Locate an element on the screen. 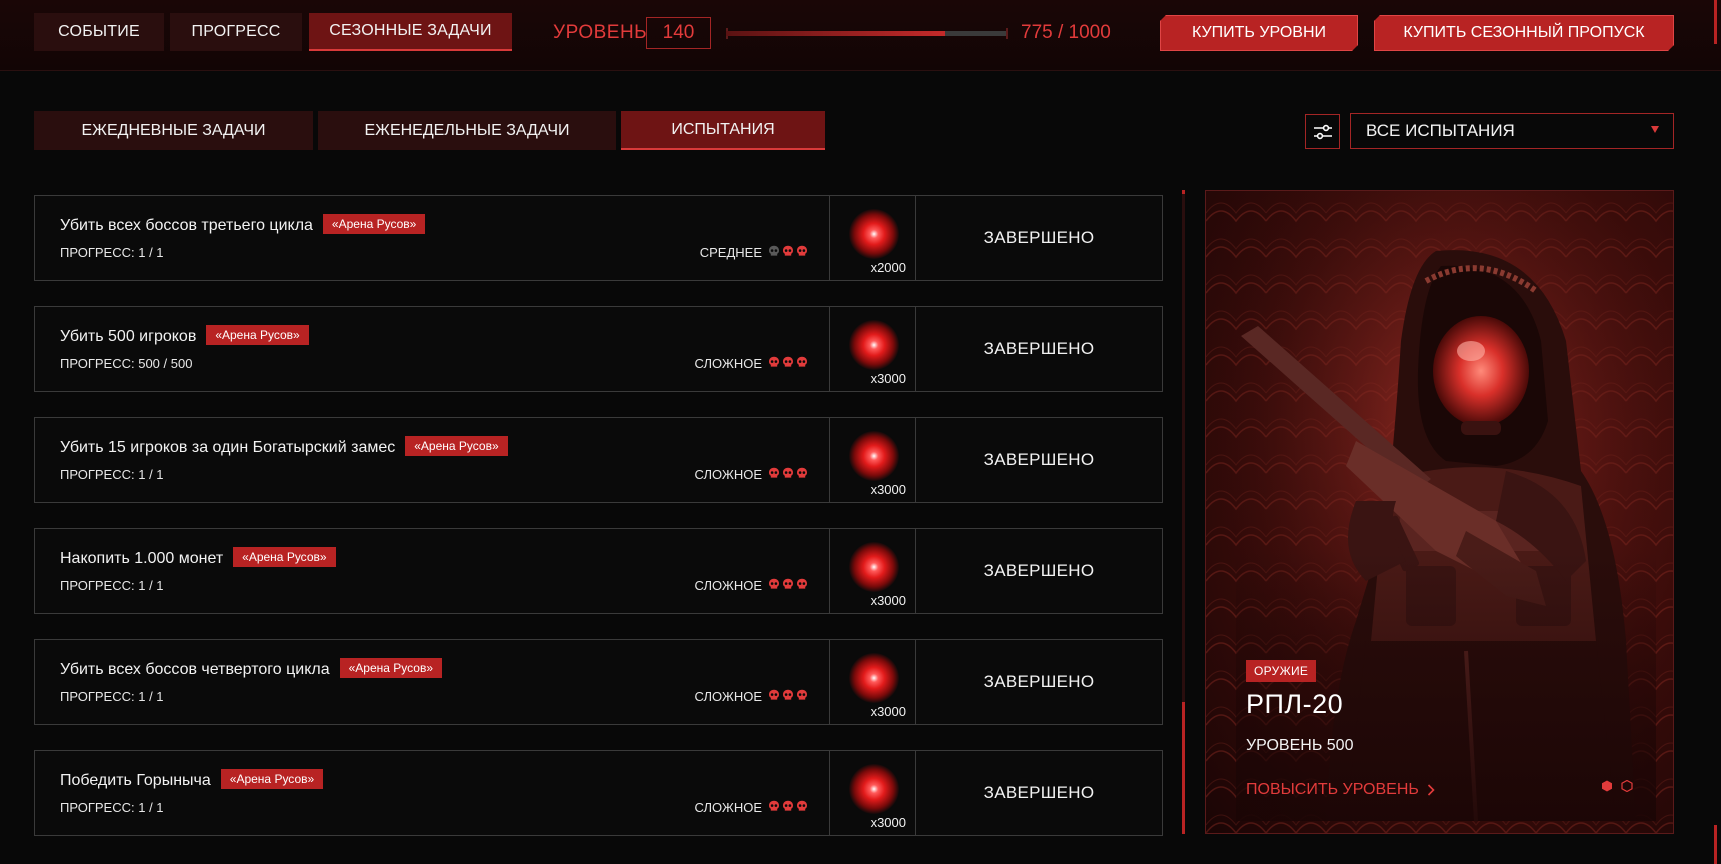 This screenshot has width=1721, height=864. task-title-text: Убить всех боссов четвертого цикла is located at coordinates (195, 669).